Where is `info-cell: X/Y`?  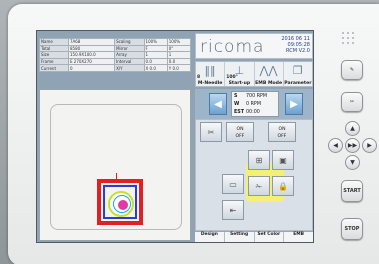 info-cell: X/Y is located at coordinates (129, 68).